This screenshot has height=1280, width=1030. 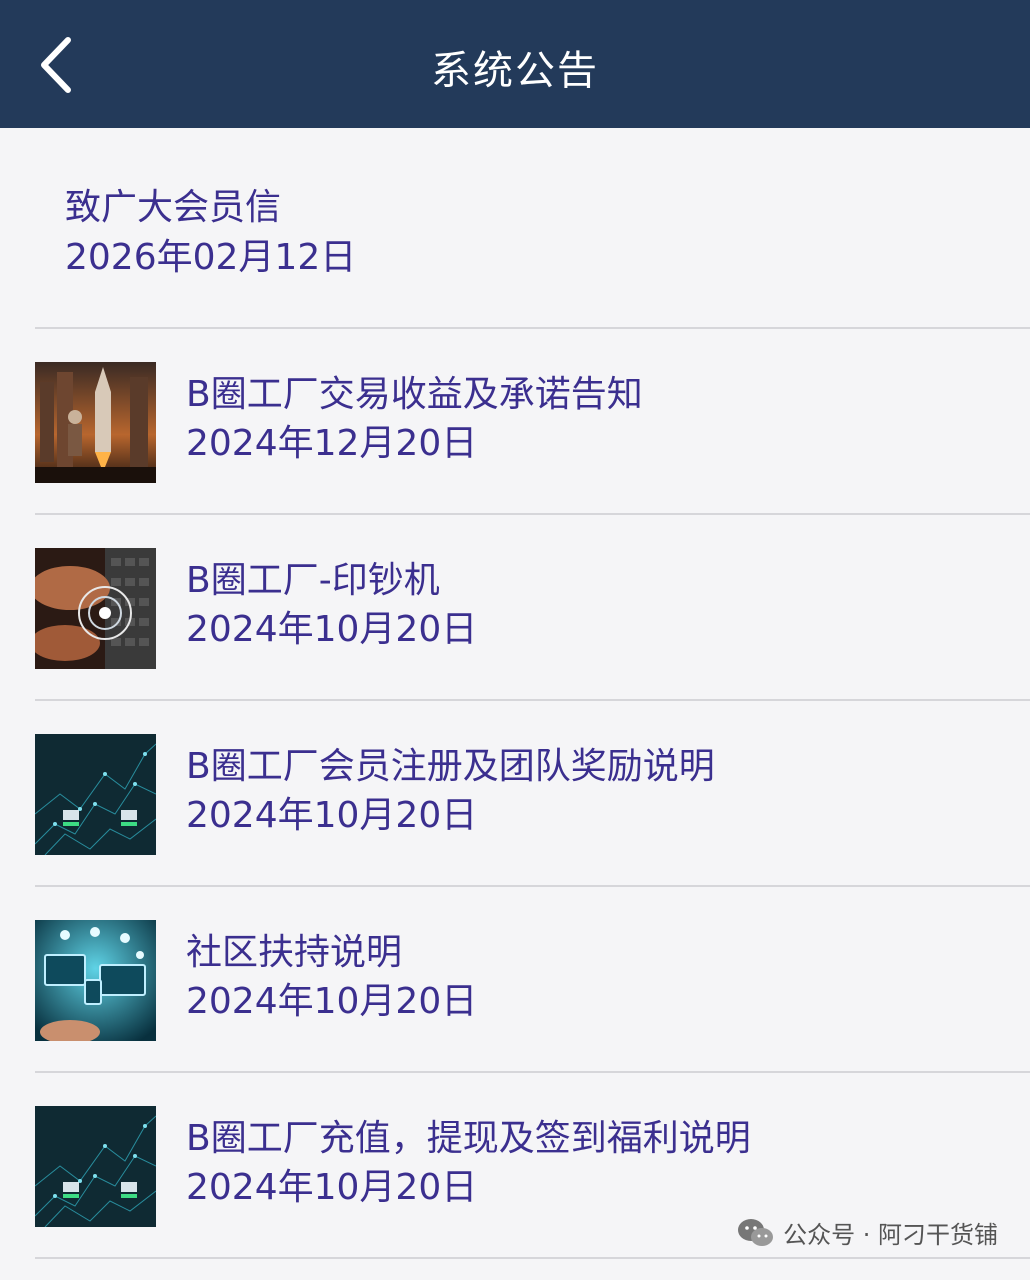 What do you see at coordinates (173, 207) in the screenshot?
I see `notice-title: 致广大会员信` at bounding box center [173, 207].